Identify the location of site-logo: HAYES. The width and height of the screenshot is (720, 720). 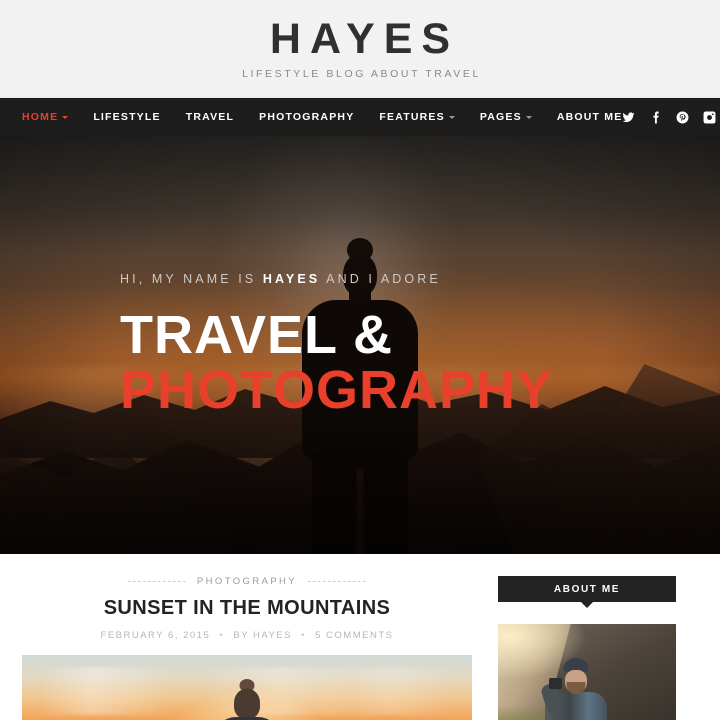
(360, 39).